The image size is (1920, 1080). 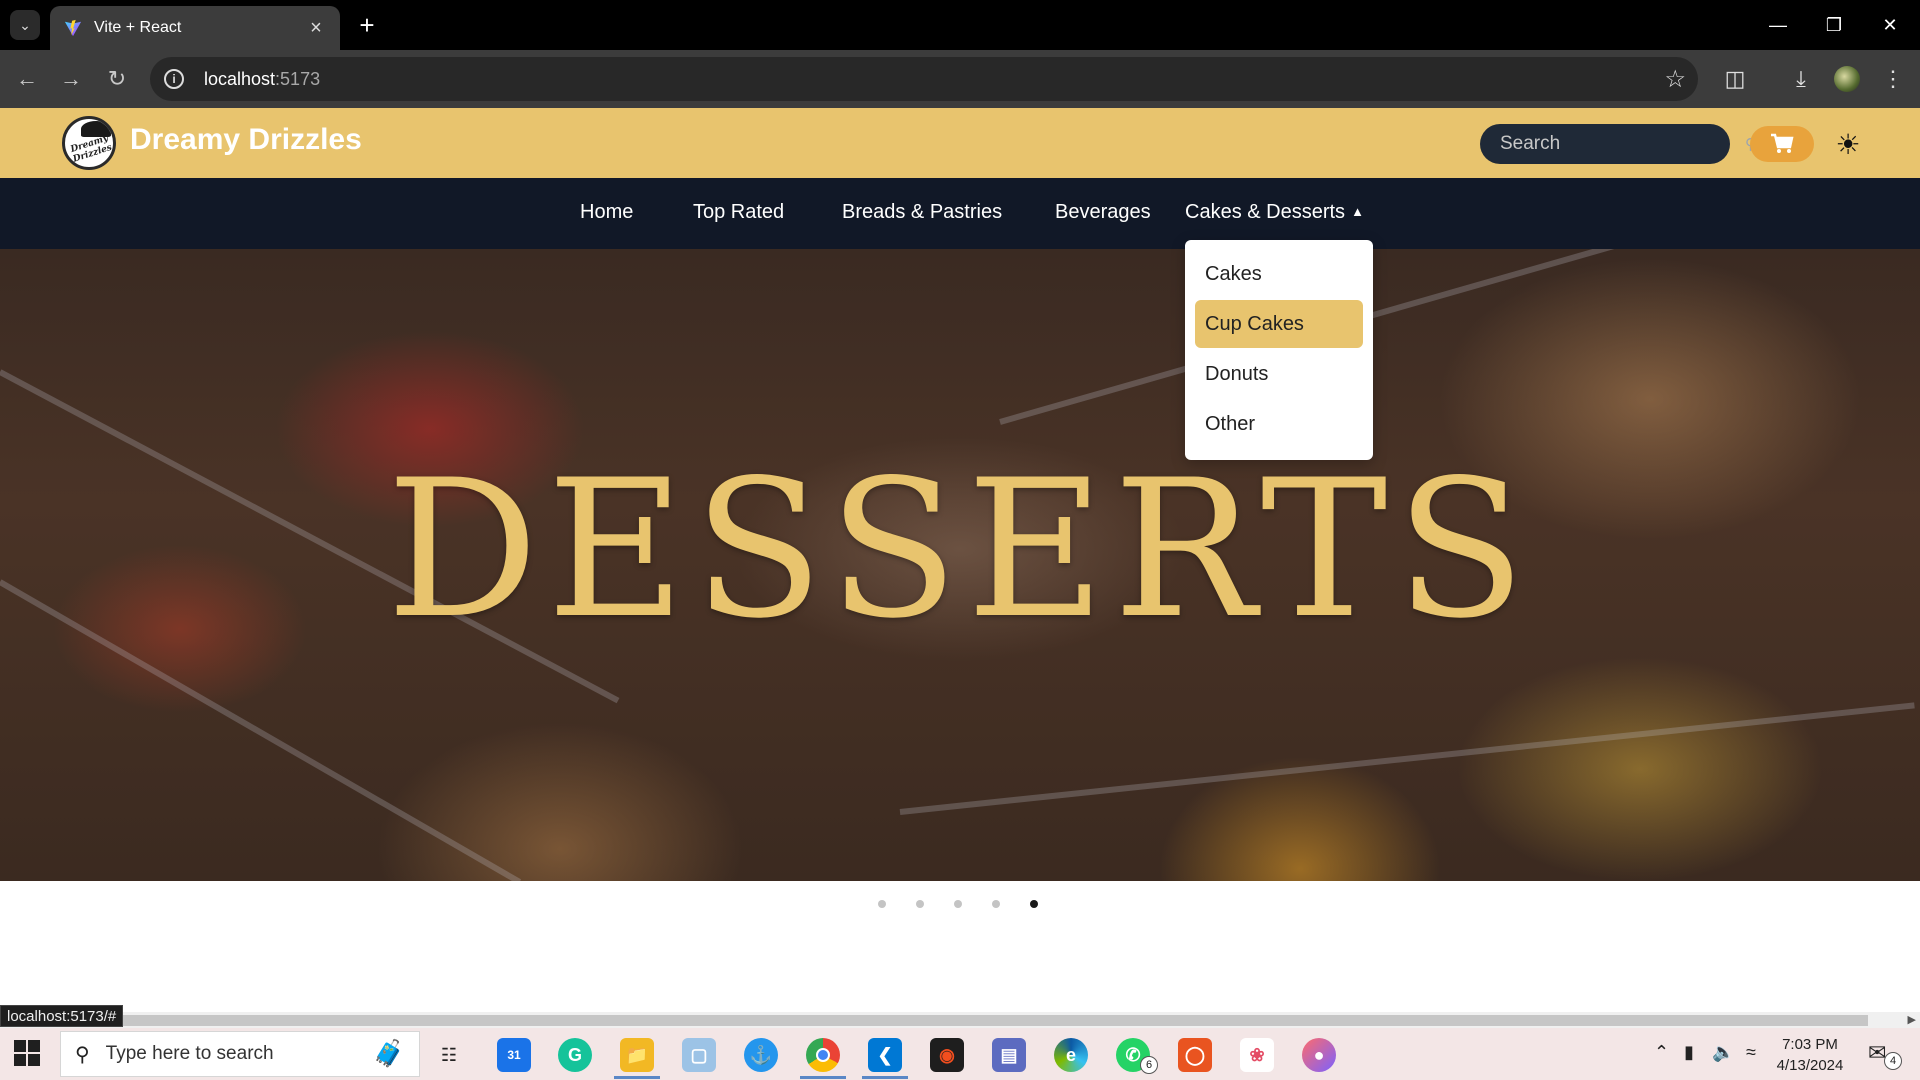 I want to click on close-window-button: ✕, so click(x=1890, y=25).